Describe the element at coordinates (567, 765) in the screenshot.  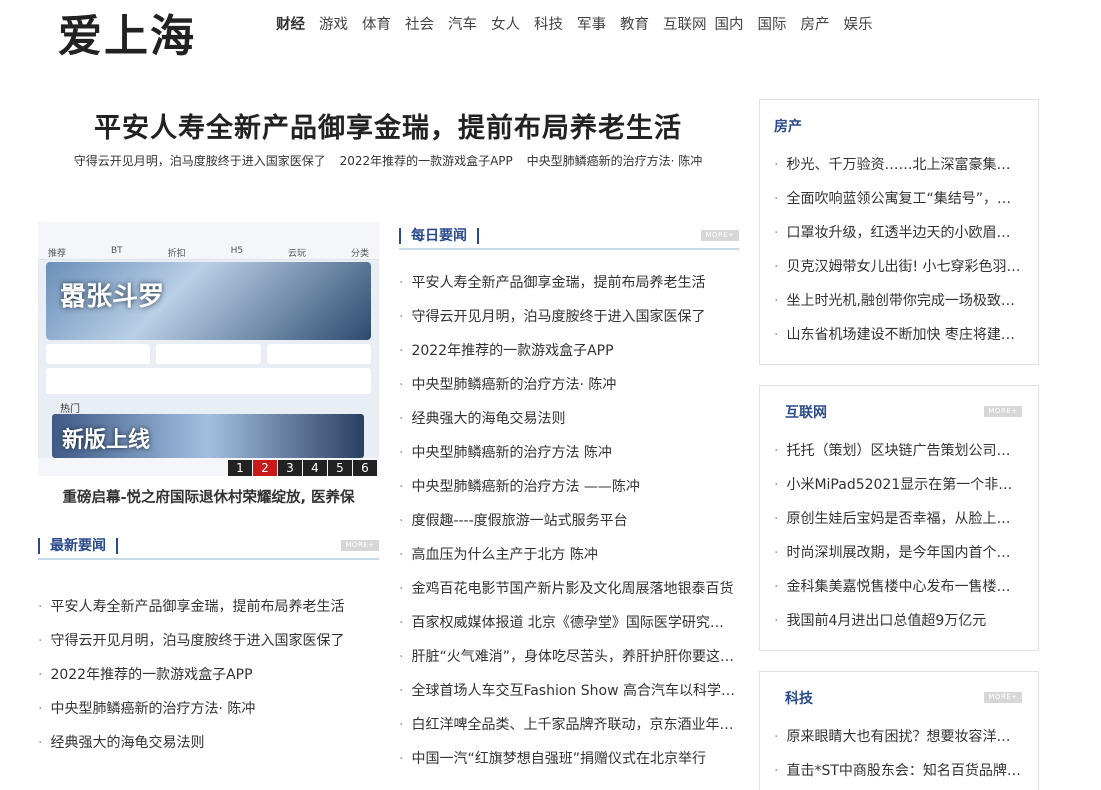
I see `list-item: 中国一汽“红旗梦想自强班”捐赠仪式在北京举行` at that location.